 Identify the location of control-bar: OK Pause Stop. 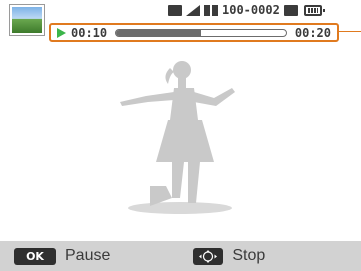
(180, 256).